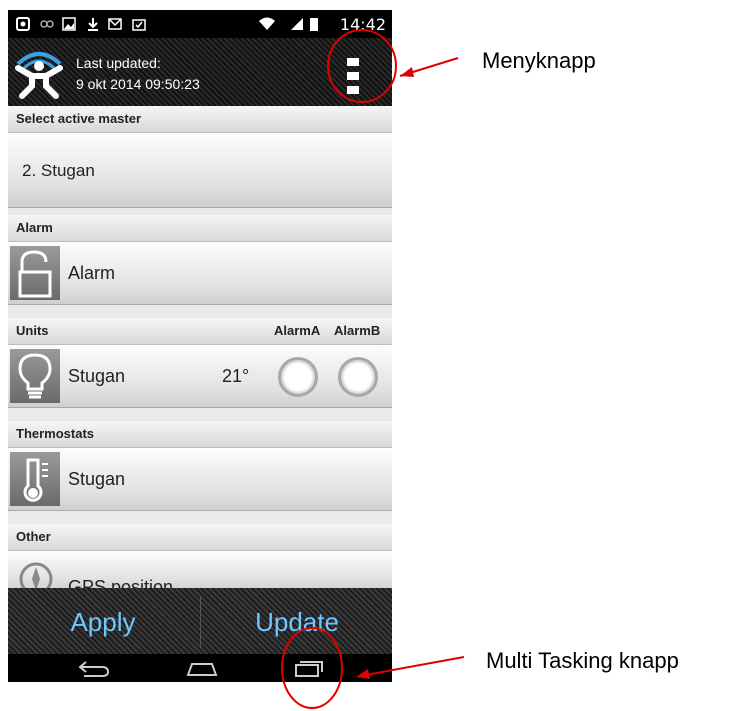 The width and height of the screenshot is (746, 711). What do you see at coordinates (363, 674) in the screenshot?
I see `multitask-arrowhead` at bounding box center [363, 674].